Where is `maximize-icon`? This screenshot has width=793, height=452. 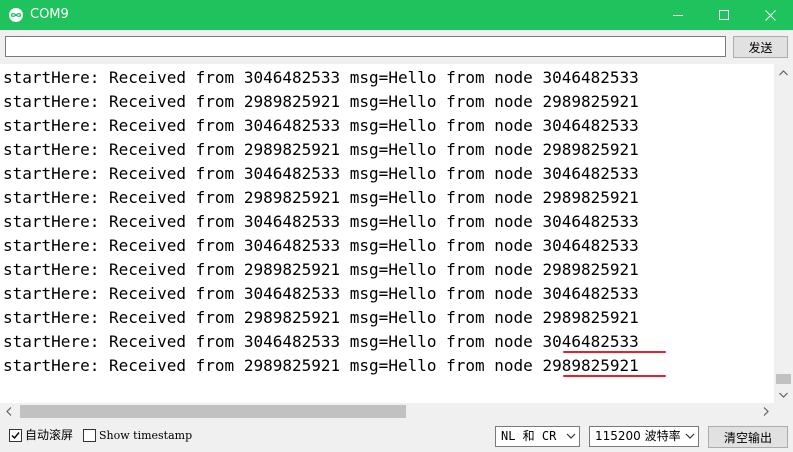
maximize-icon is located at coordinates (723, 14).